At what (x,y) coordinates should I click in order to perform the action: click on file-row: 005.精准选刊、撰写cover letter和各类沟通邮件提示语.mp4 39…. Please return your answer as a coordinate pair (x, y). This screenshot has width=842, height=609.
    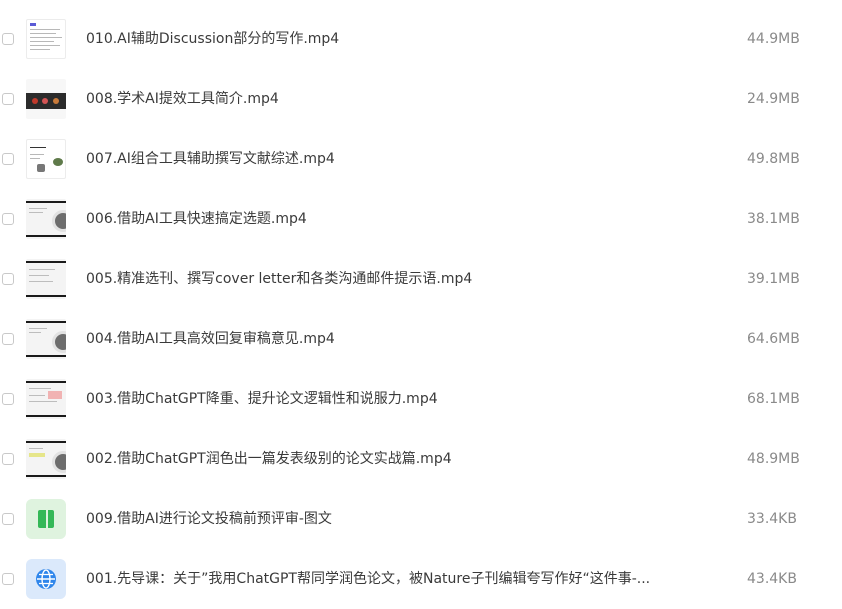
    Looking at the image, I should click on (421, 279).